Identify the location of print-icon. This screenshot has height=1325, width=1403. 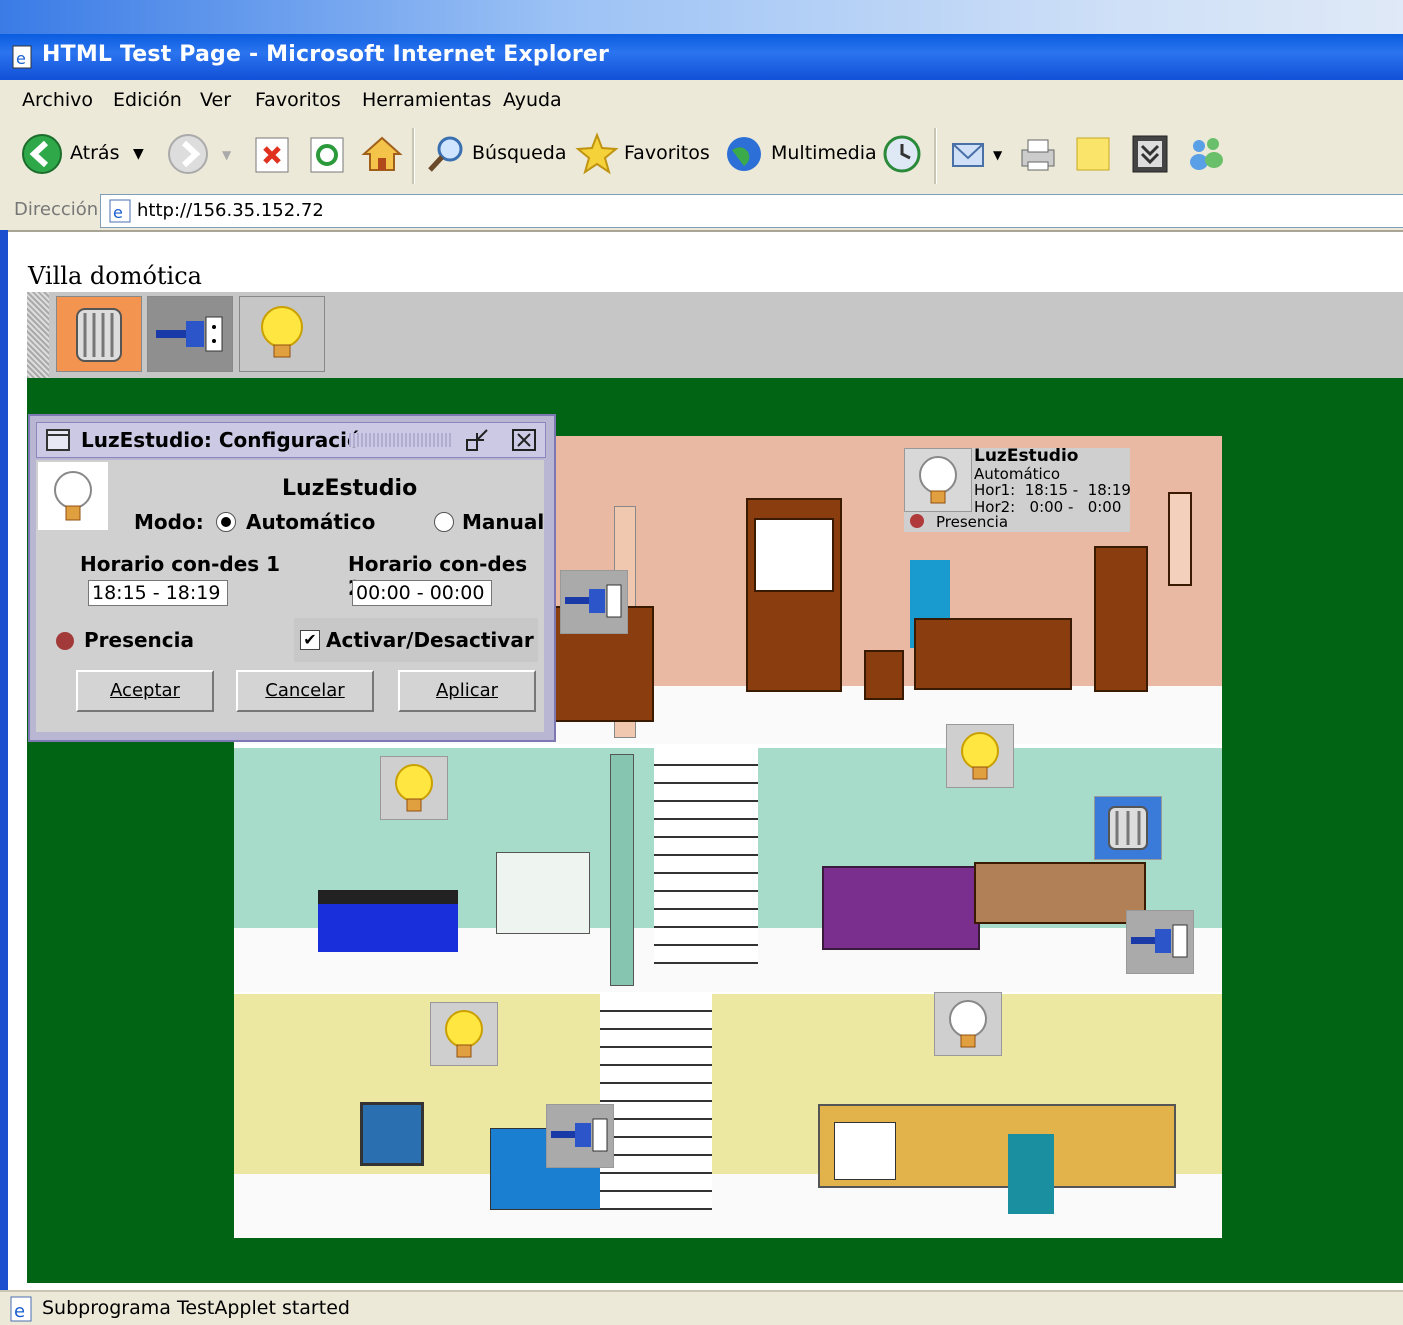
(1038, 154).